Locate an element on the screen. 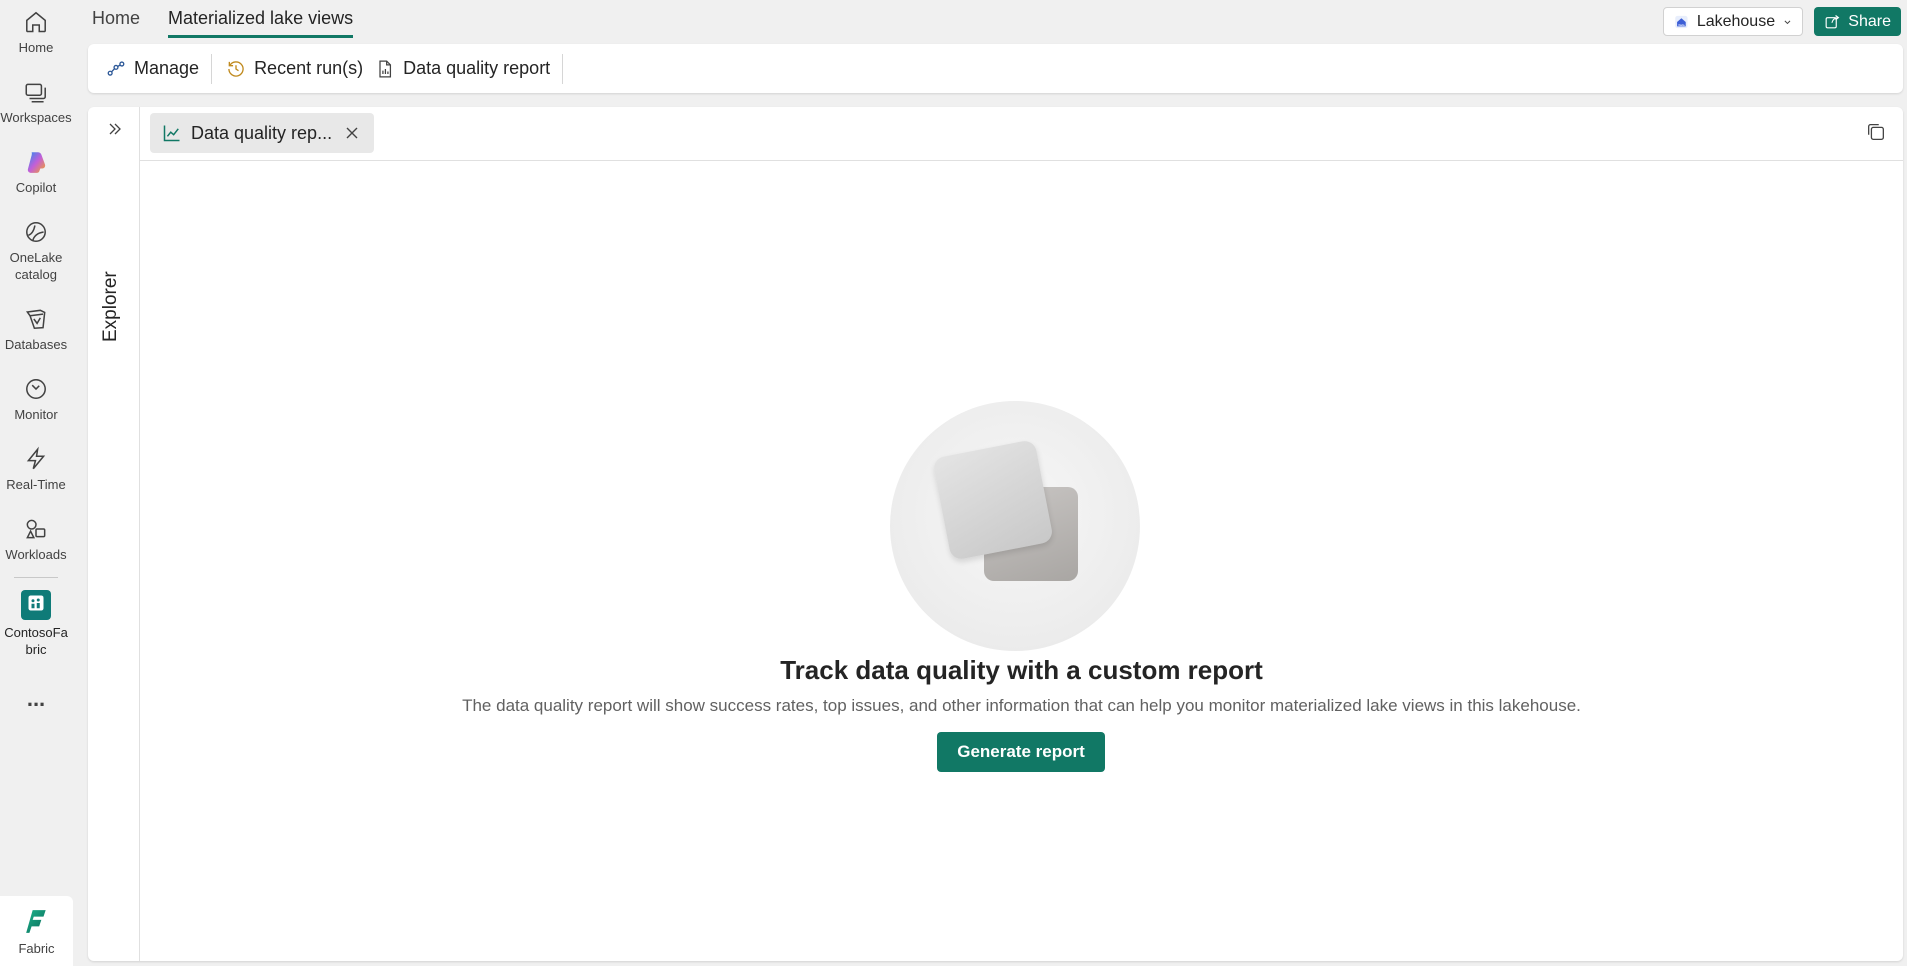  rail-item-label: Monitor is located at coordinates (36, 414).